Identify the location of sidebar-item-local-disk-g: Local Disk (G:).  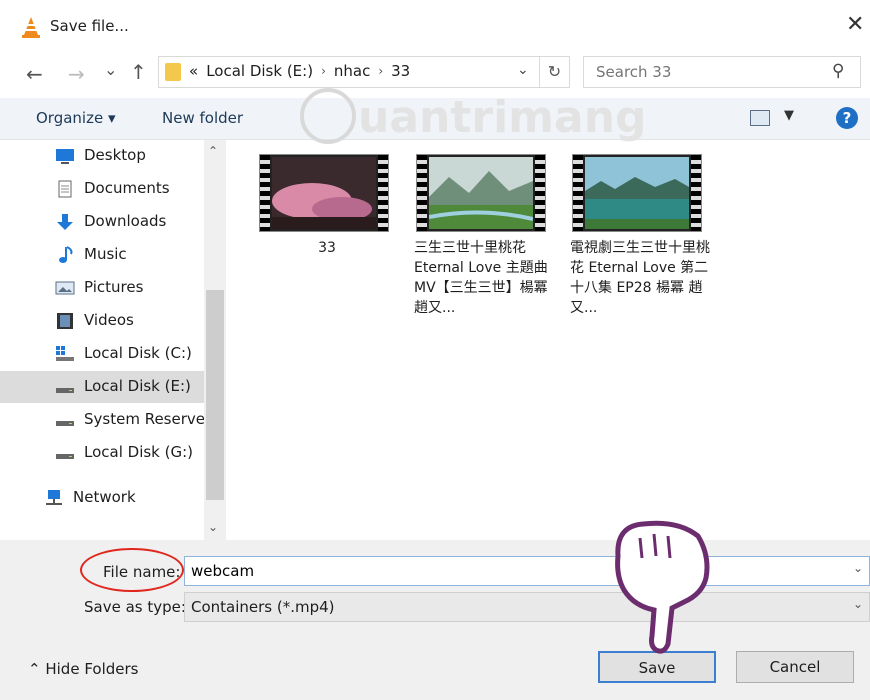
(102, 453).